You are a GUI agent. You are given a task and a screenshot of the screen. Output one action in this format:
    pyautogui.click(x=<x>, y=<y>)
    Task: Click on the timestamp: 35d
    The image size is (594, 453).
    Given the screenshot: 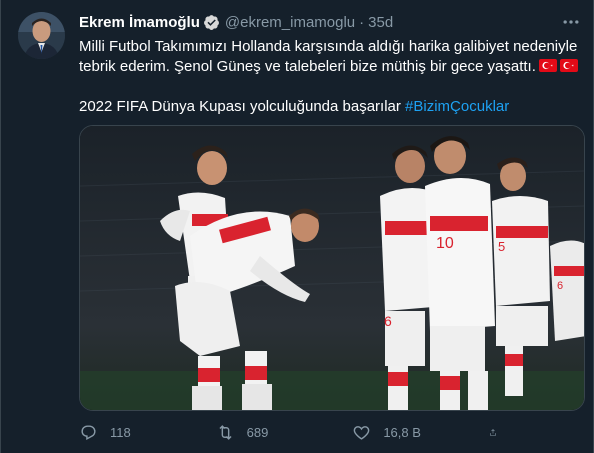 What is the action you would take?
    pyautogui.click(x=380, y=22)
    